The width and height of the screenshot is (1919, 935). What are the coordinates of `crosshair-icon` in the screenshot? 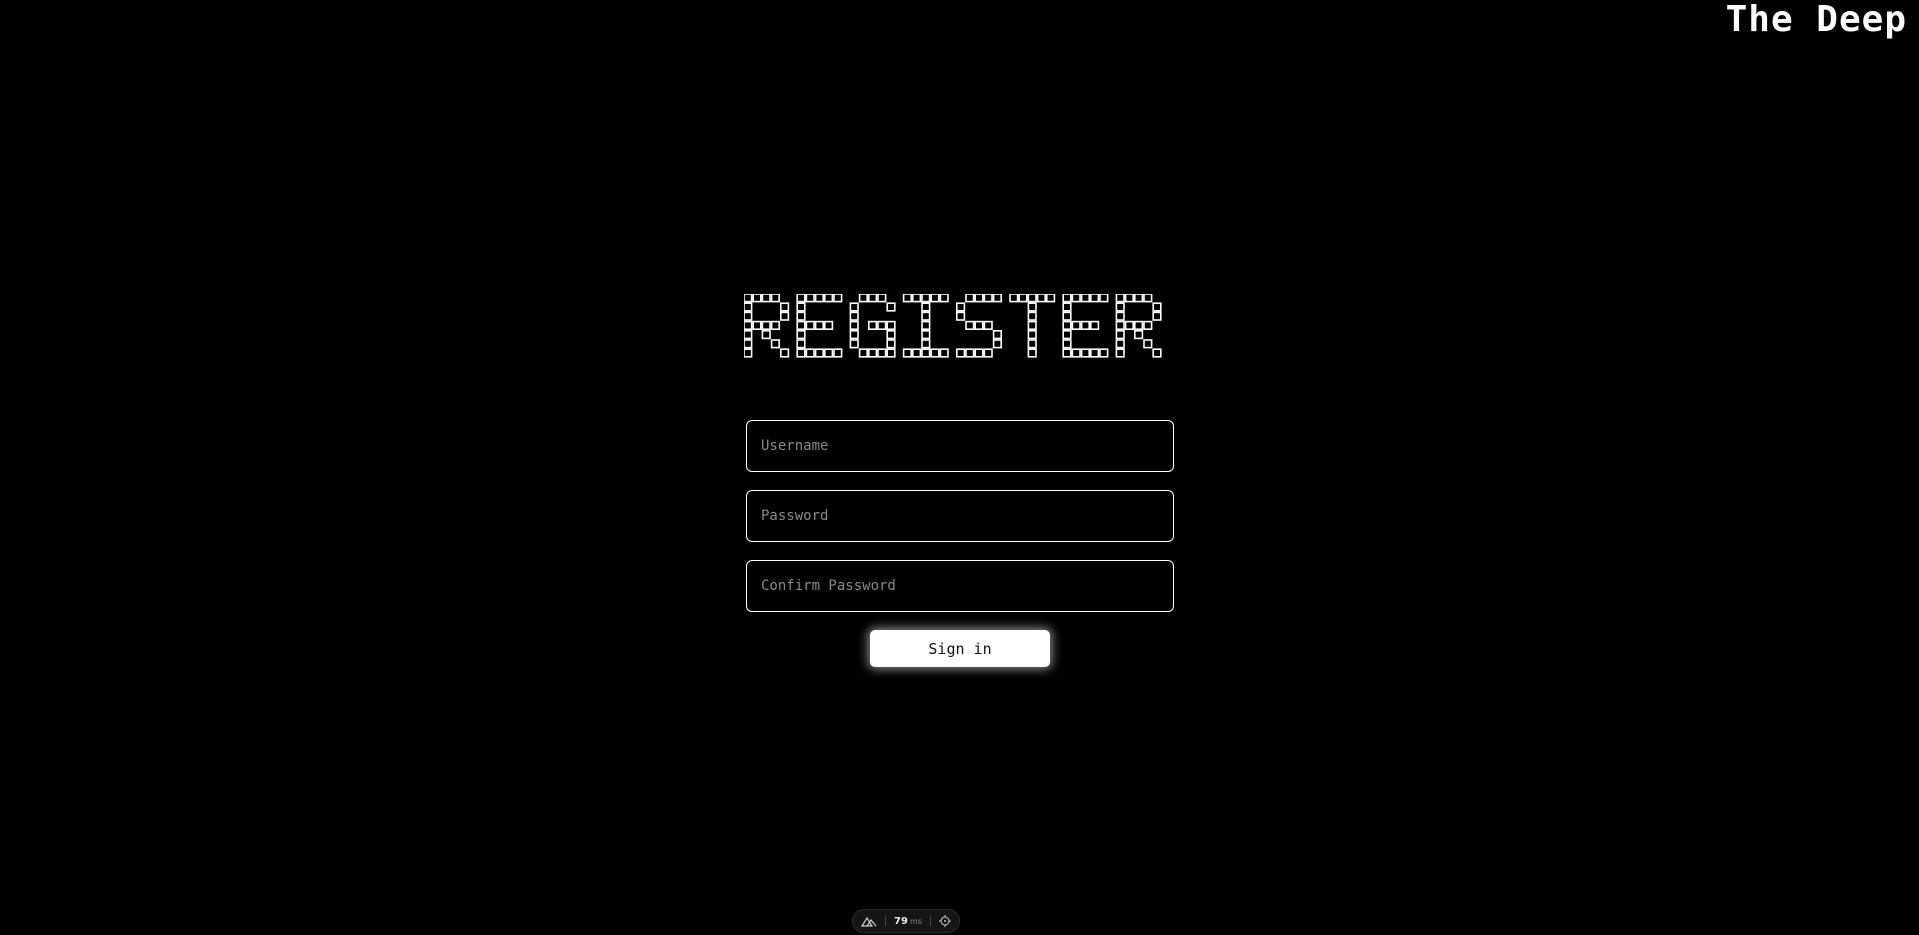 It's located at (944, 921).